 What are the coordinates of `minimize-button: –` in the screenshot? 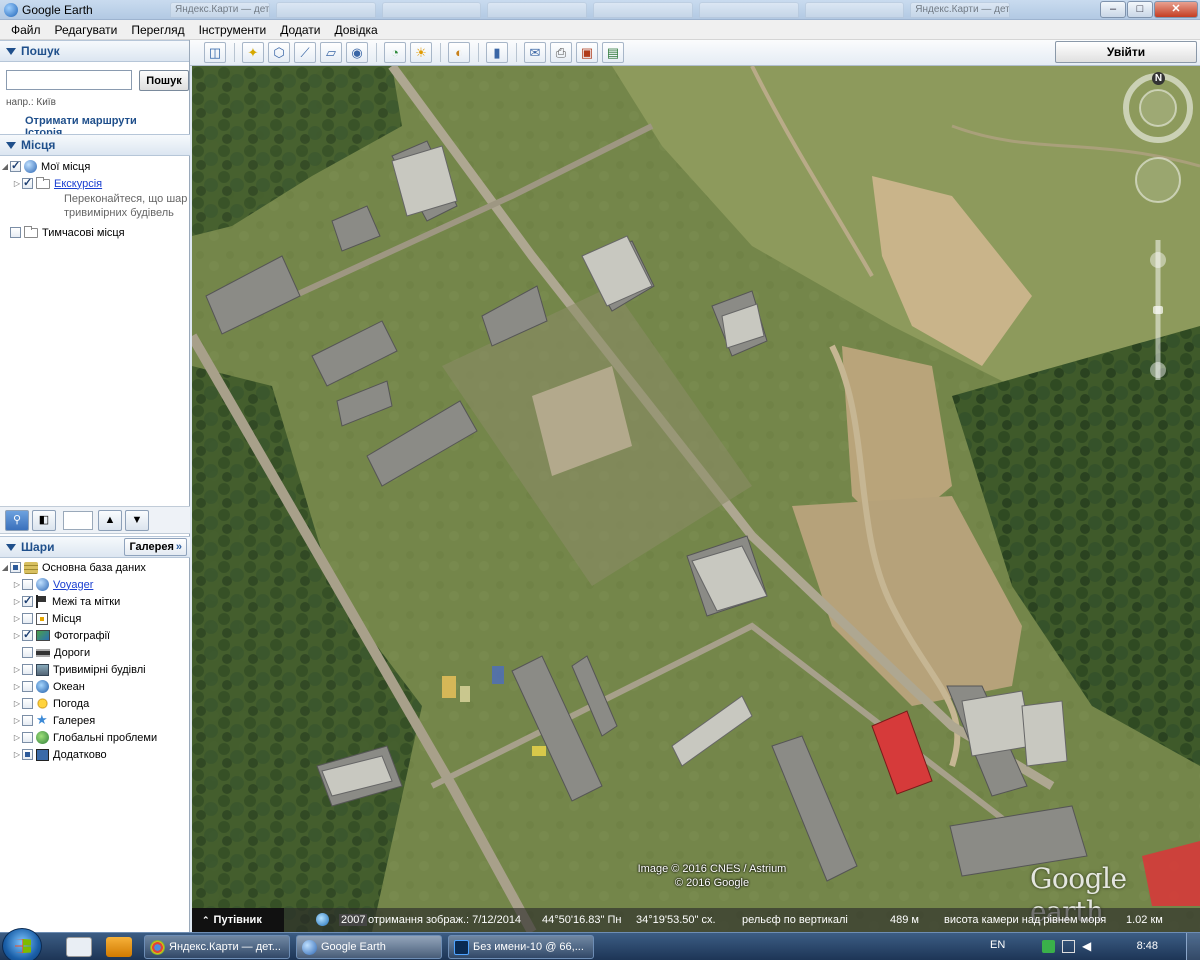 It's located at (1113, 9).